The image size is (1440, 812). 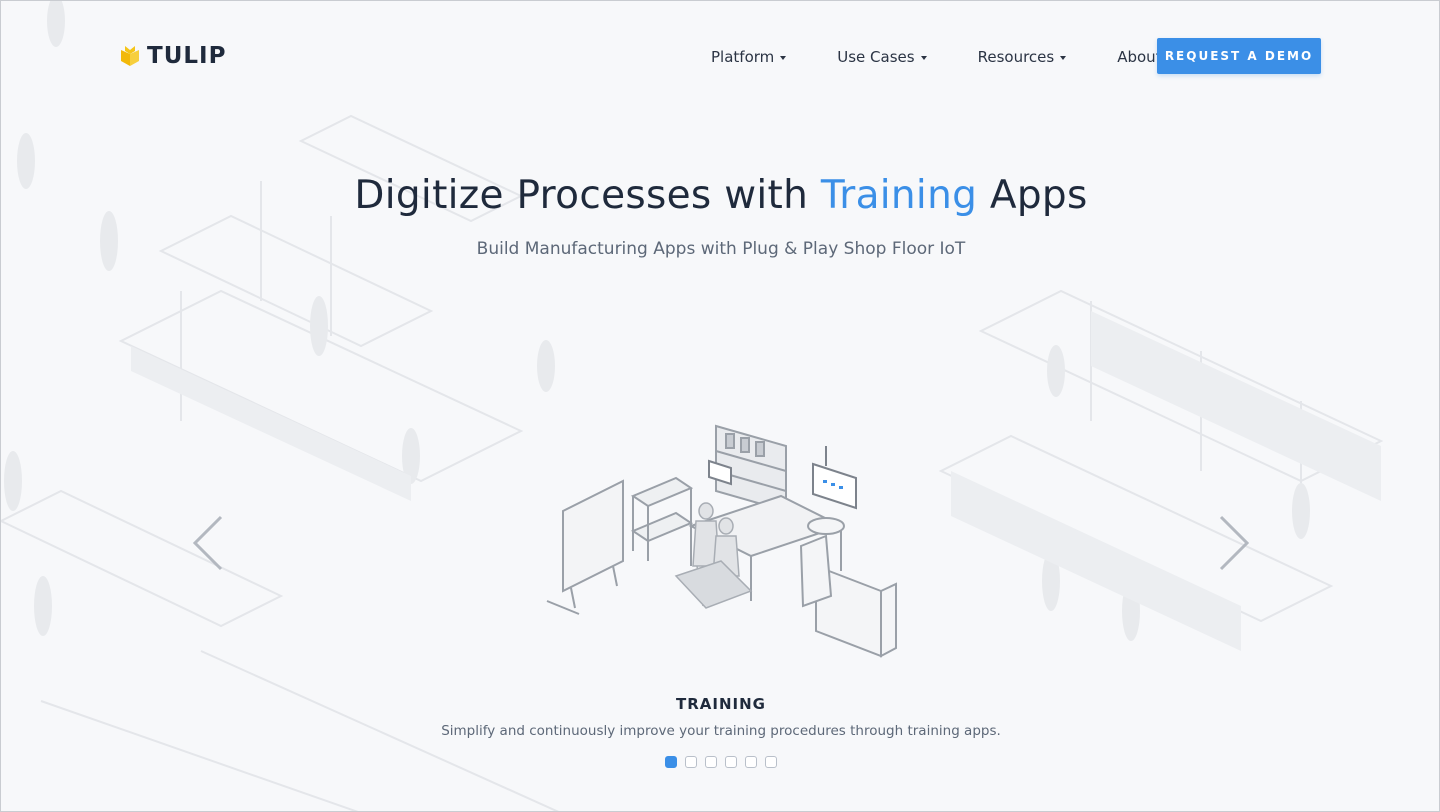 I want to click on nav-item-label: Resources, so click(x=1016, y=57).